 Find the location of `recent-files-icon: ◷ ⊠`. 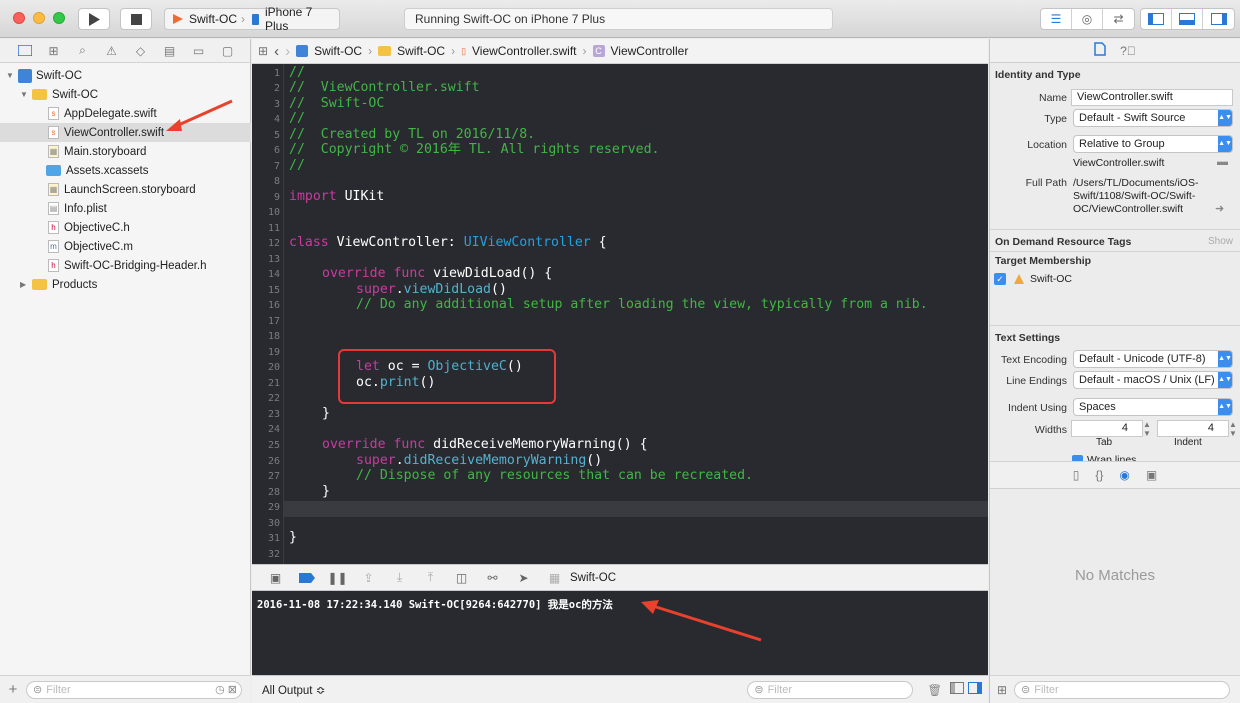

recent-files-icon: ◷ ⊠ is located at coordinates (226, 689).